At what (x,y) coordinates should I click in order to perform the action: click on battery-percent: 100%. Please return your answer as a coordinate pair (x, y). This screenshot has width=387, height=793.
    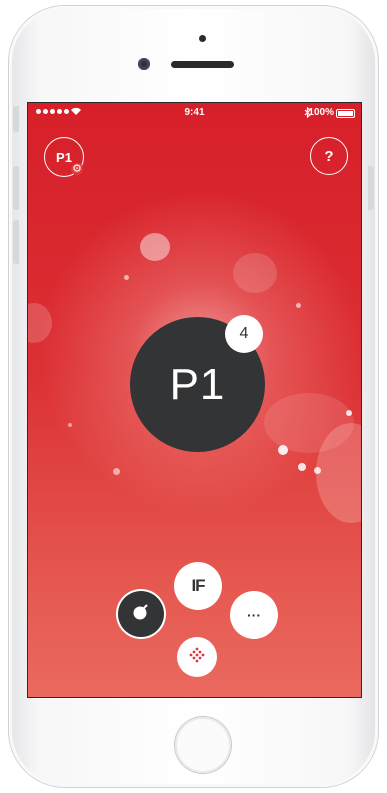
    Looking at the image, I should click on (321, 112).